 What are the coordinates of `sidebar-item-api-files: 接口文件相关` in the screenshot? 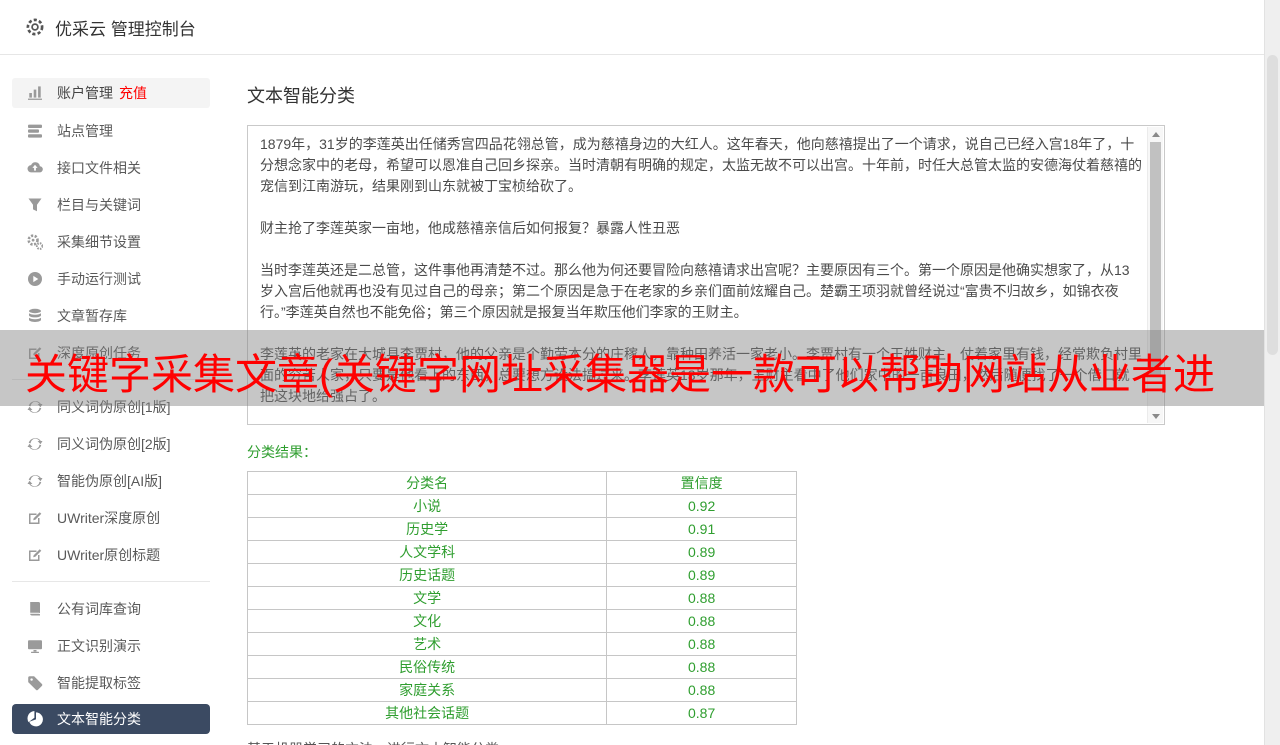 It's located at (111, 167).